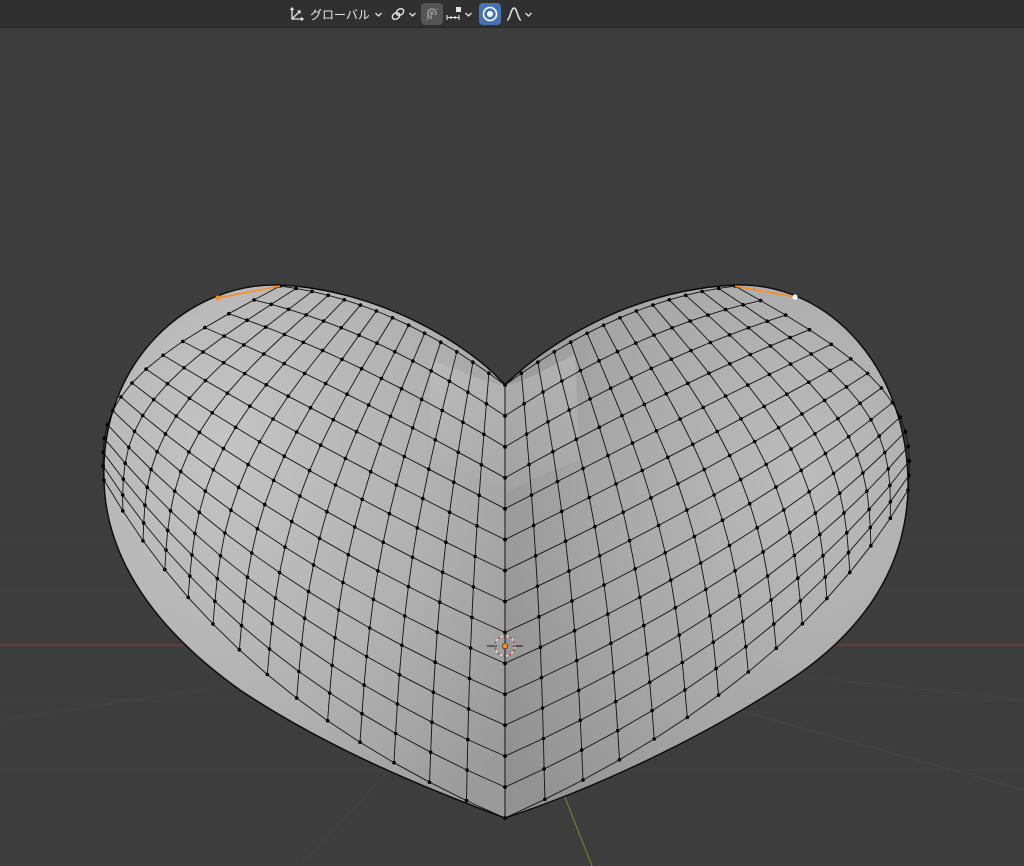 The width and height of the screenshot is (1024, 866). What do you see at coordinates (402, 14) in the screenshot?
I see `pivot-point-dropdown` at bounding box center [402, 14].